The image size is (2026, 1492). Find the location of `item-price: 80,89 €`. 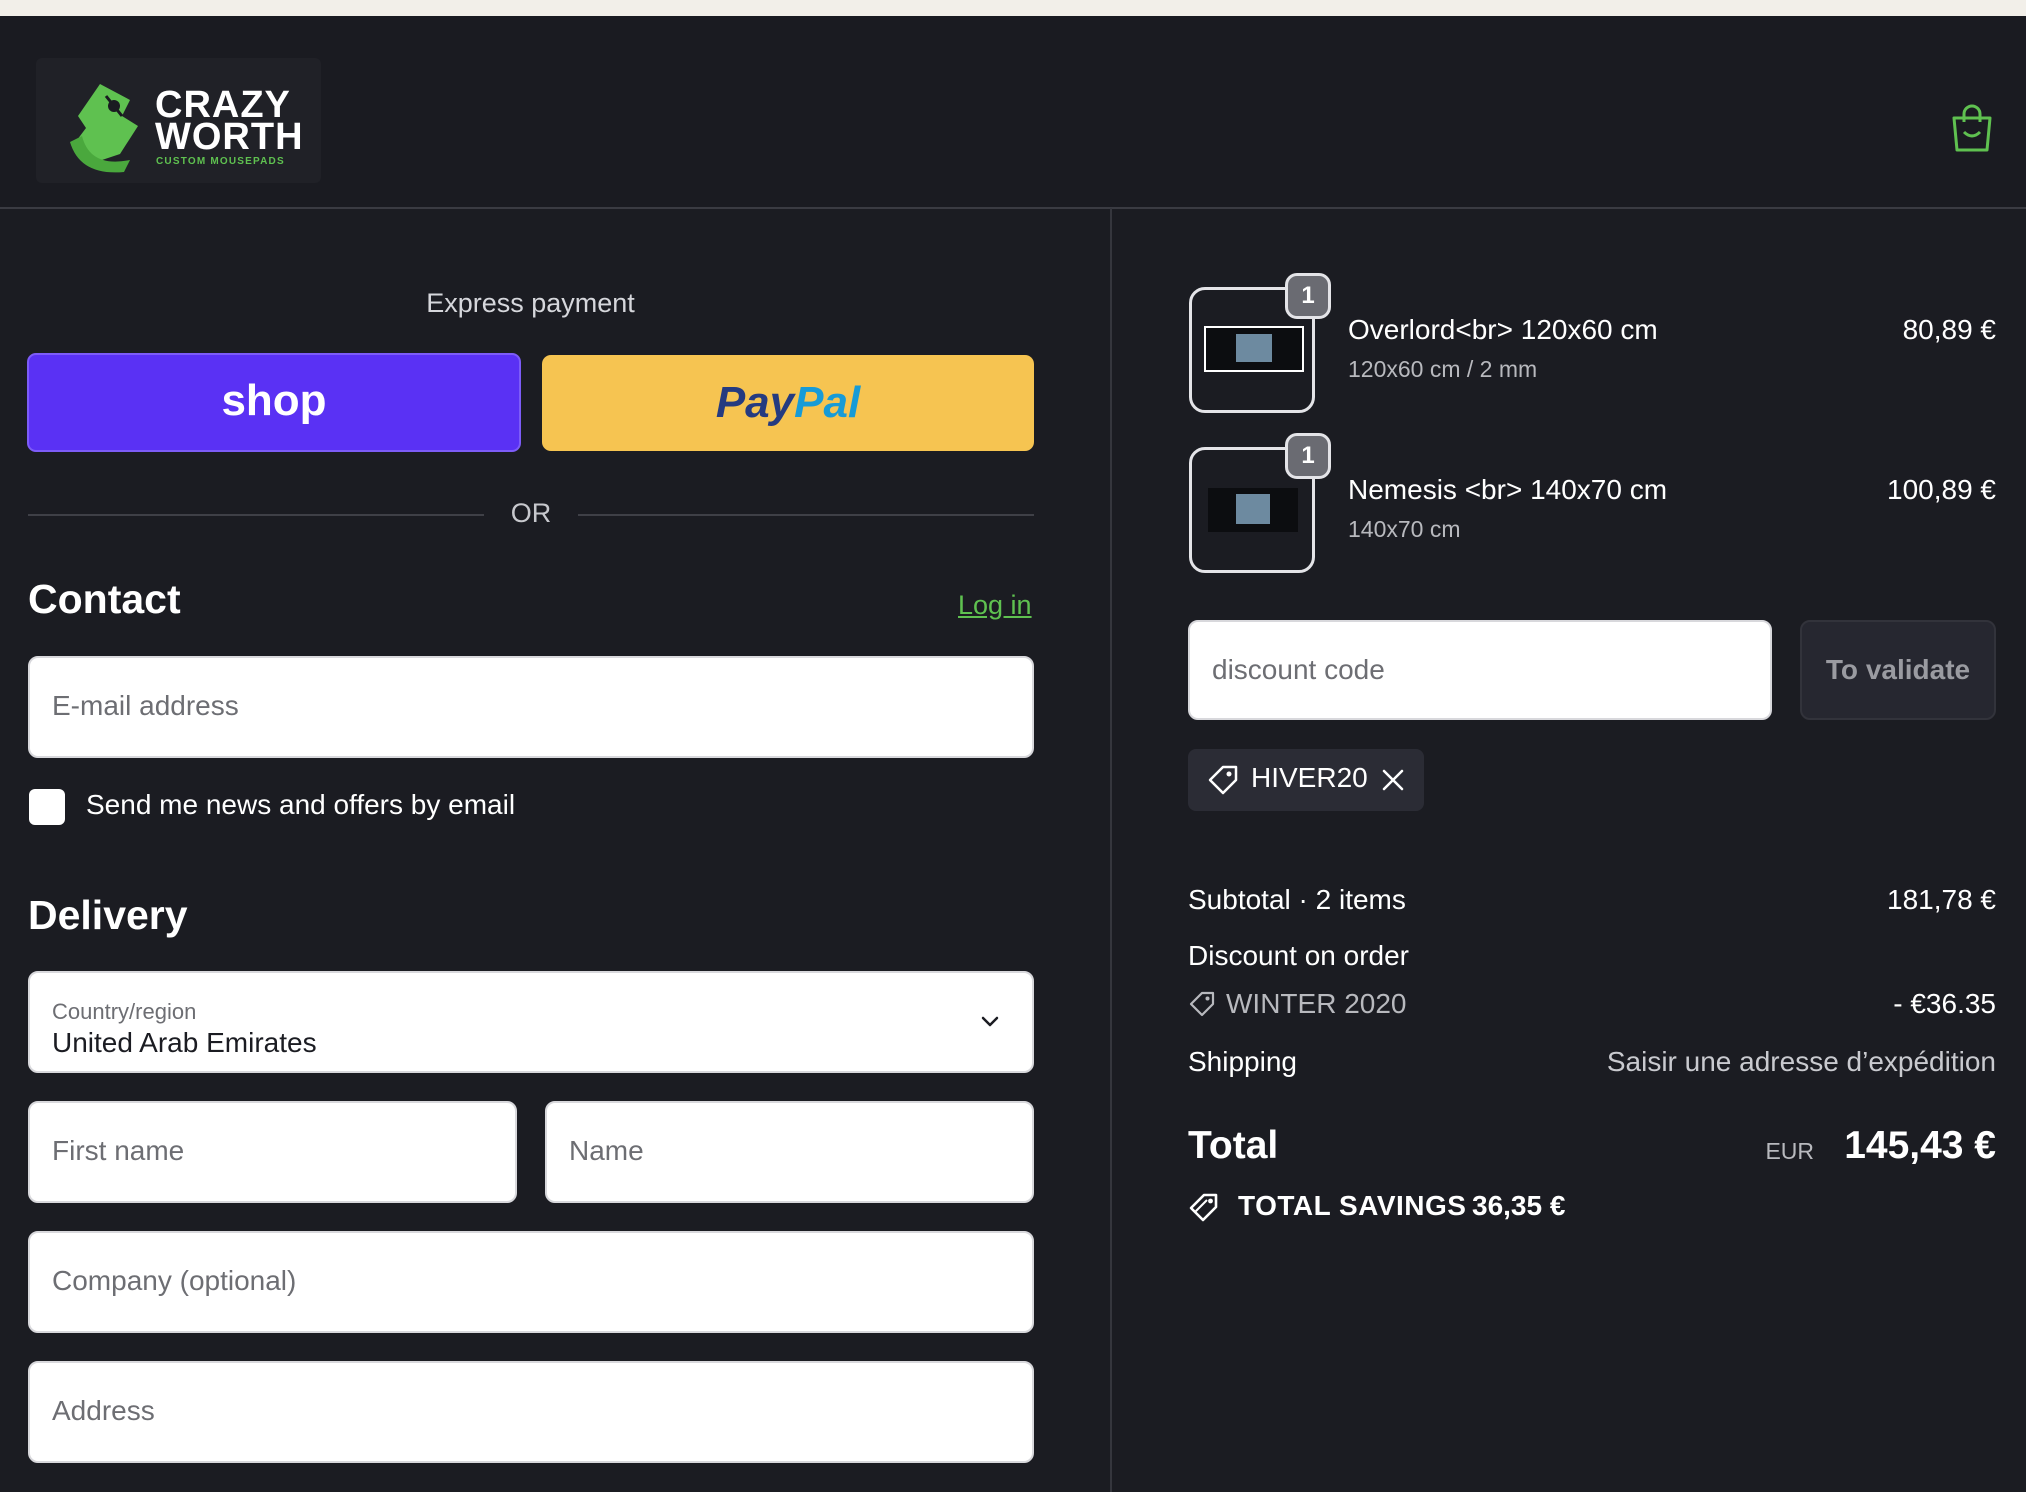

item-price: 80,89 € is located at coordinates (1949, 329).